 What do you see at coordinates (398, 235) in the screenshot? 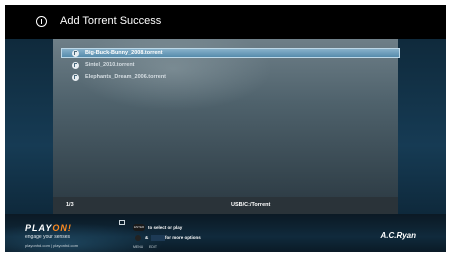
I see `acryan-logo: A.C.Ryan` at bounding box center [398, 235].